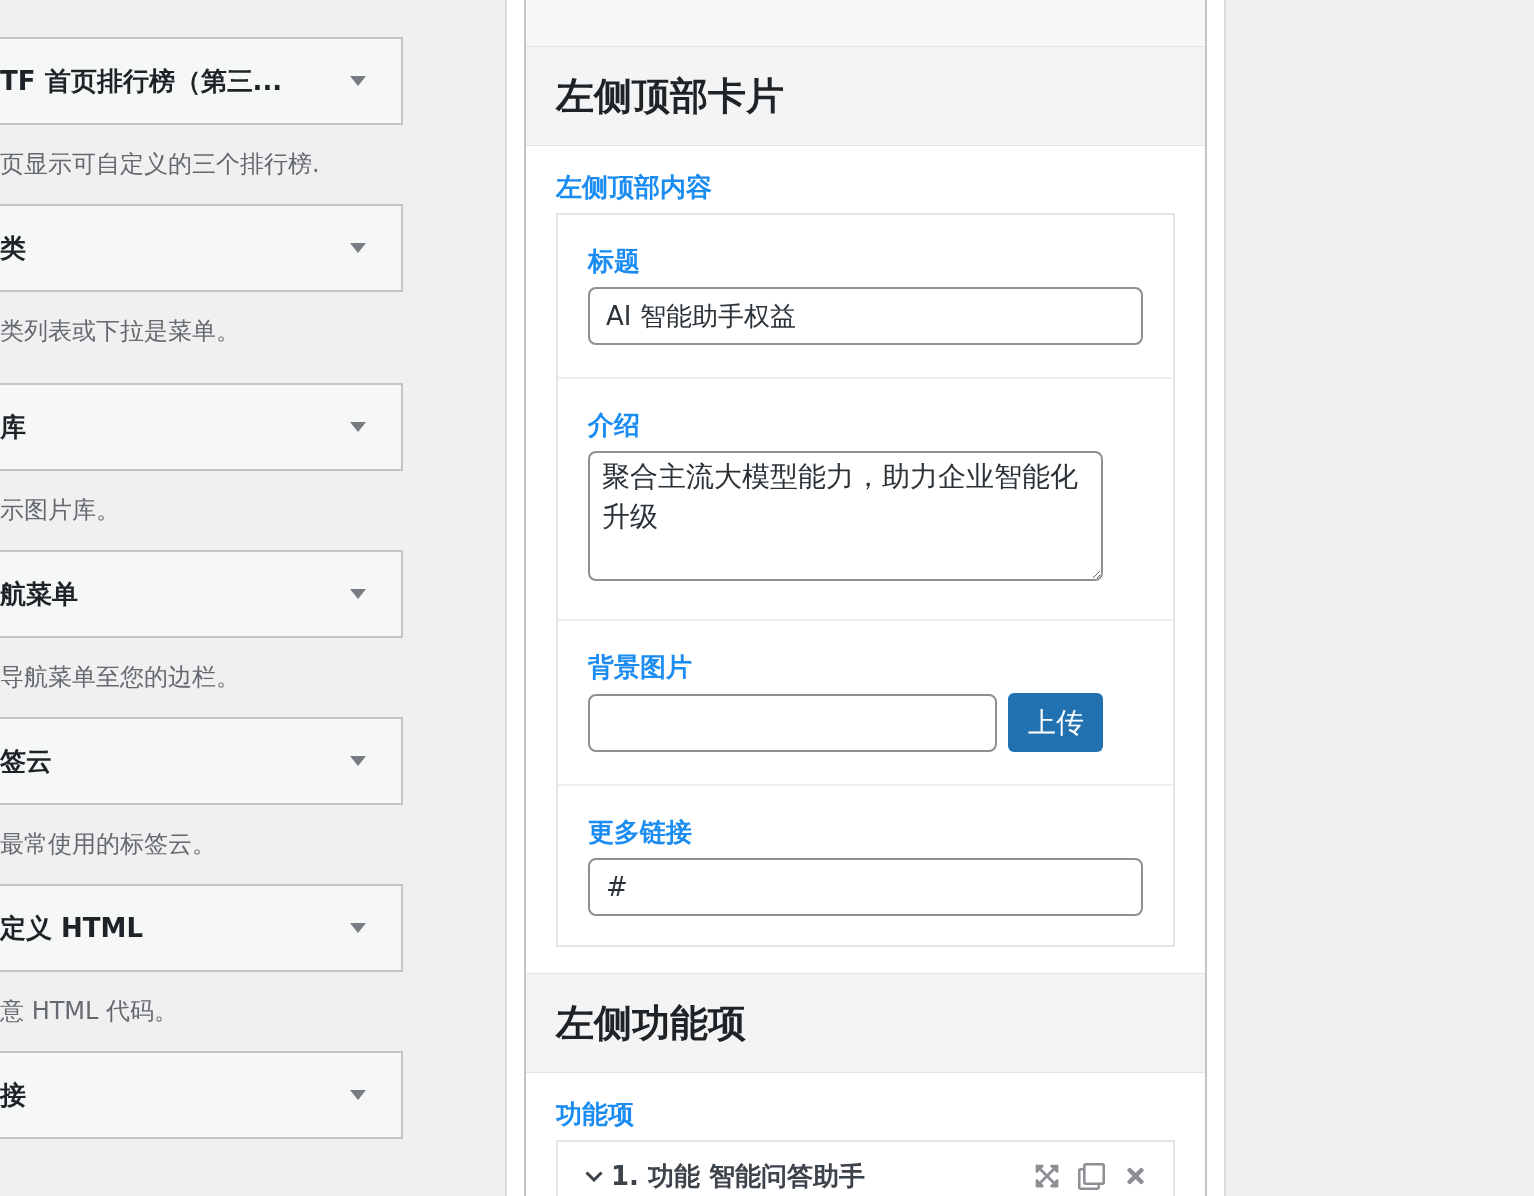 Image resolution: width=1534 pixels, height=1196 pixels. I want to click on widget-description: 示图片库。, so click(60, 510).